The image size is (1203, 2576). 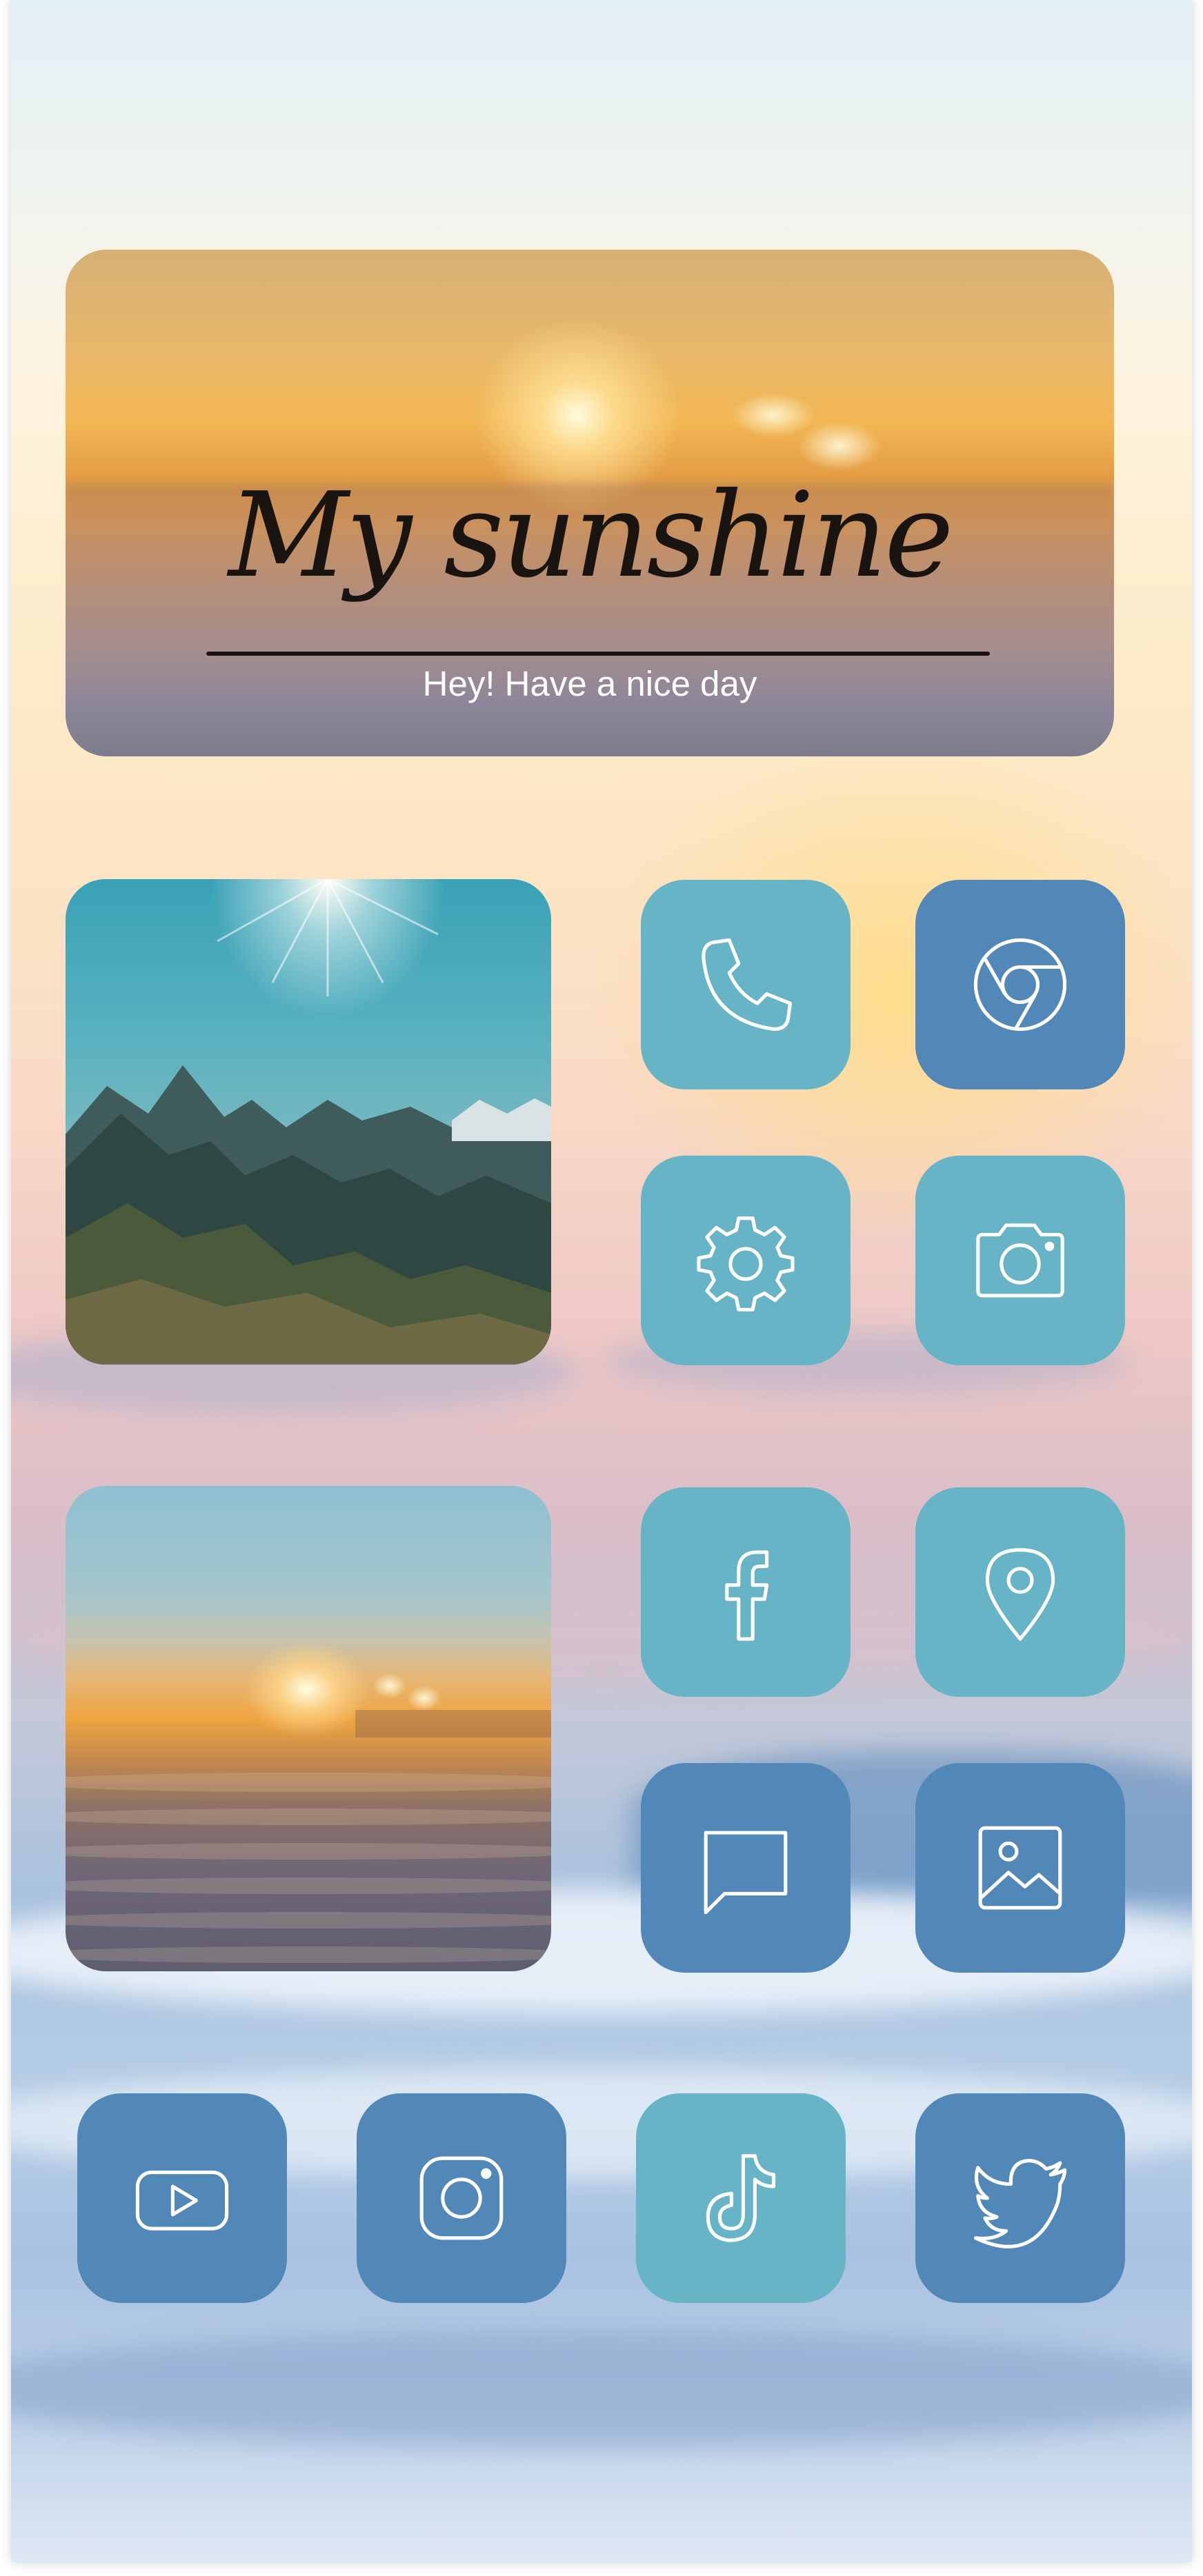 I want to click on chrome-icon, so click(x=1020, y=985).